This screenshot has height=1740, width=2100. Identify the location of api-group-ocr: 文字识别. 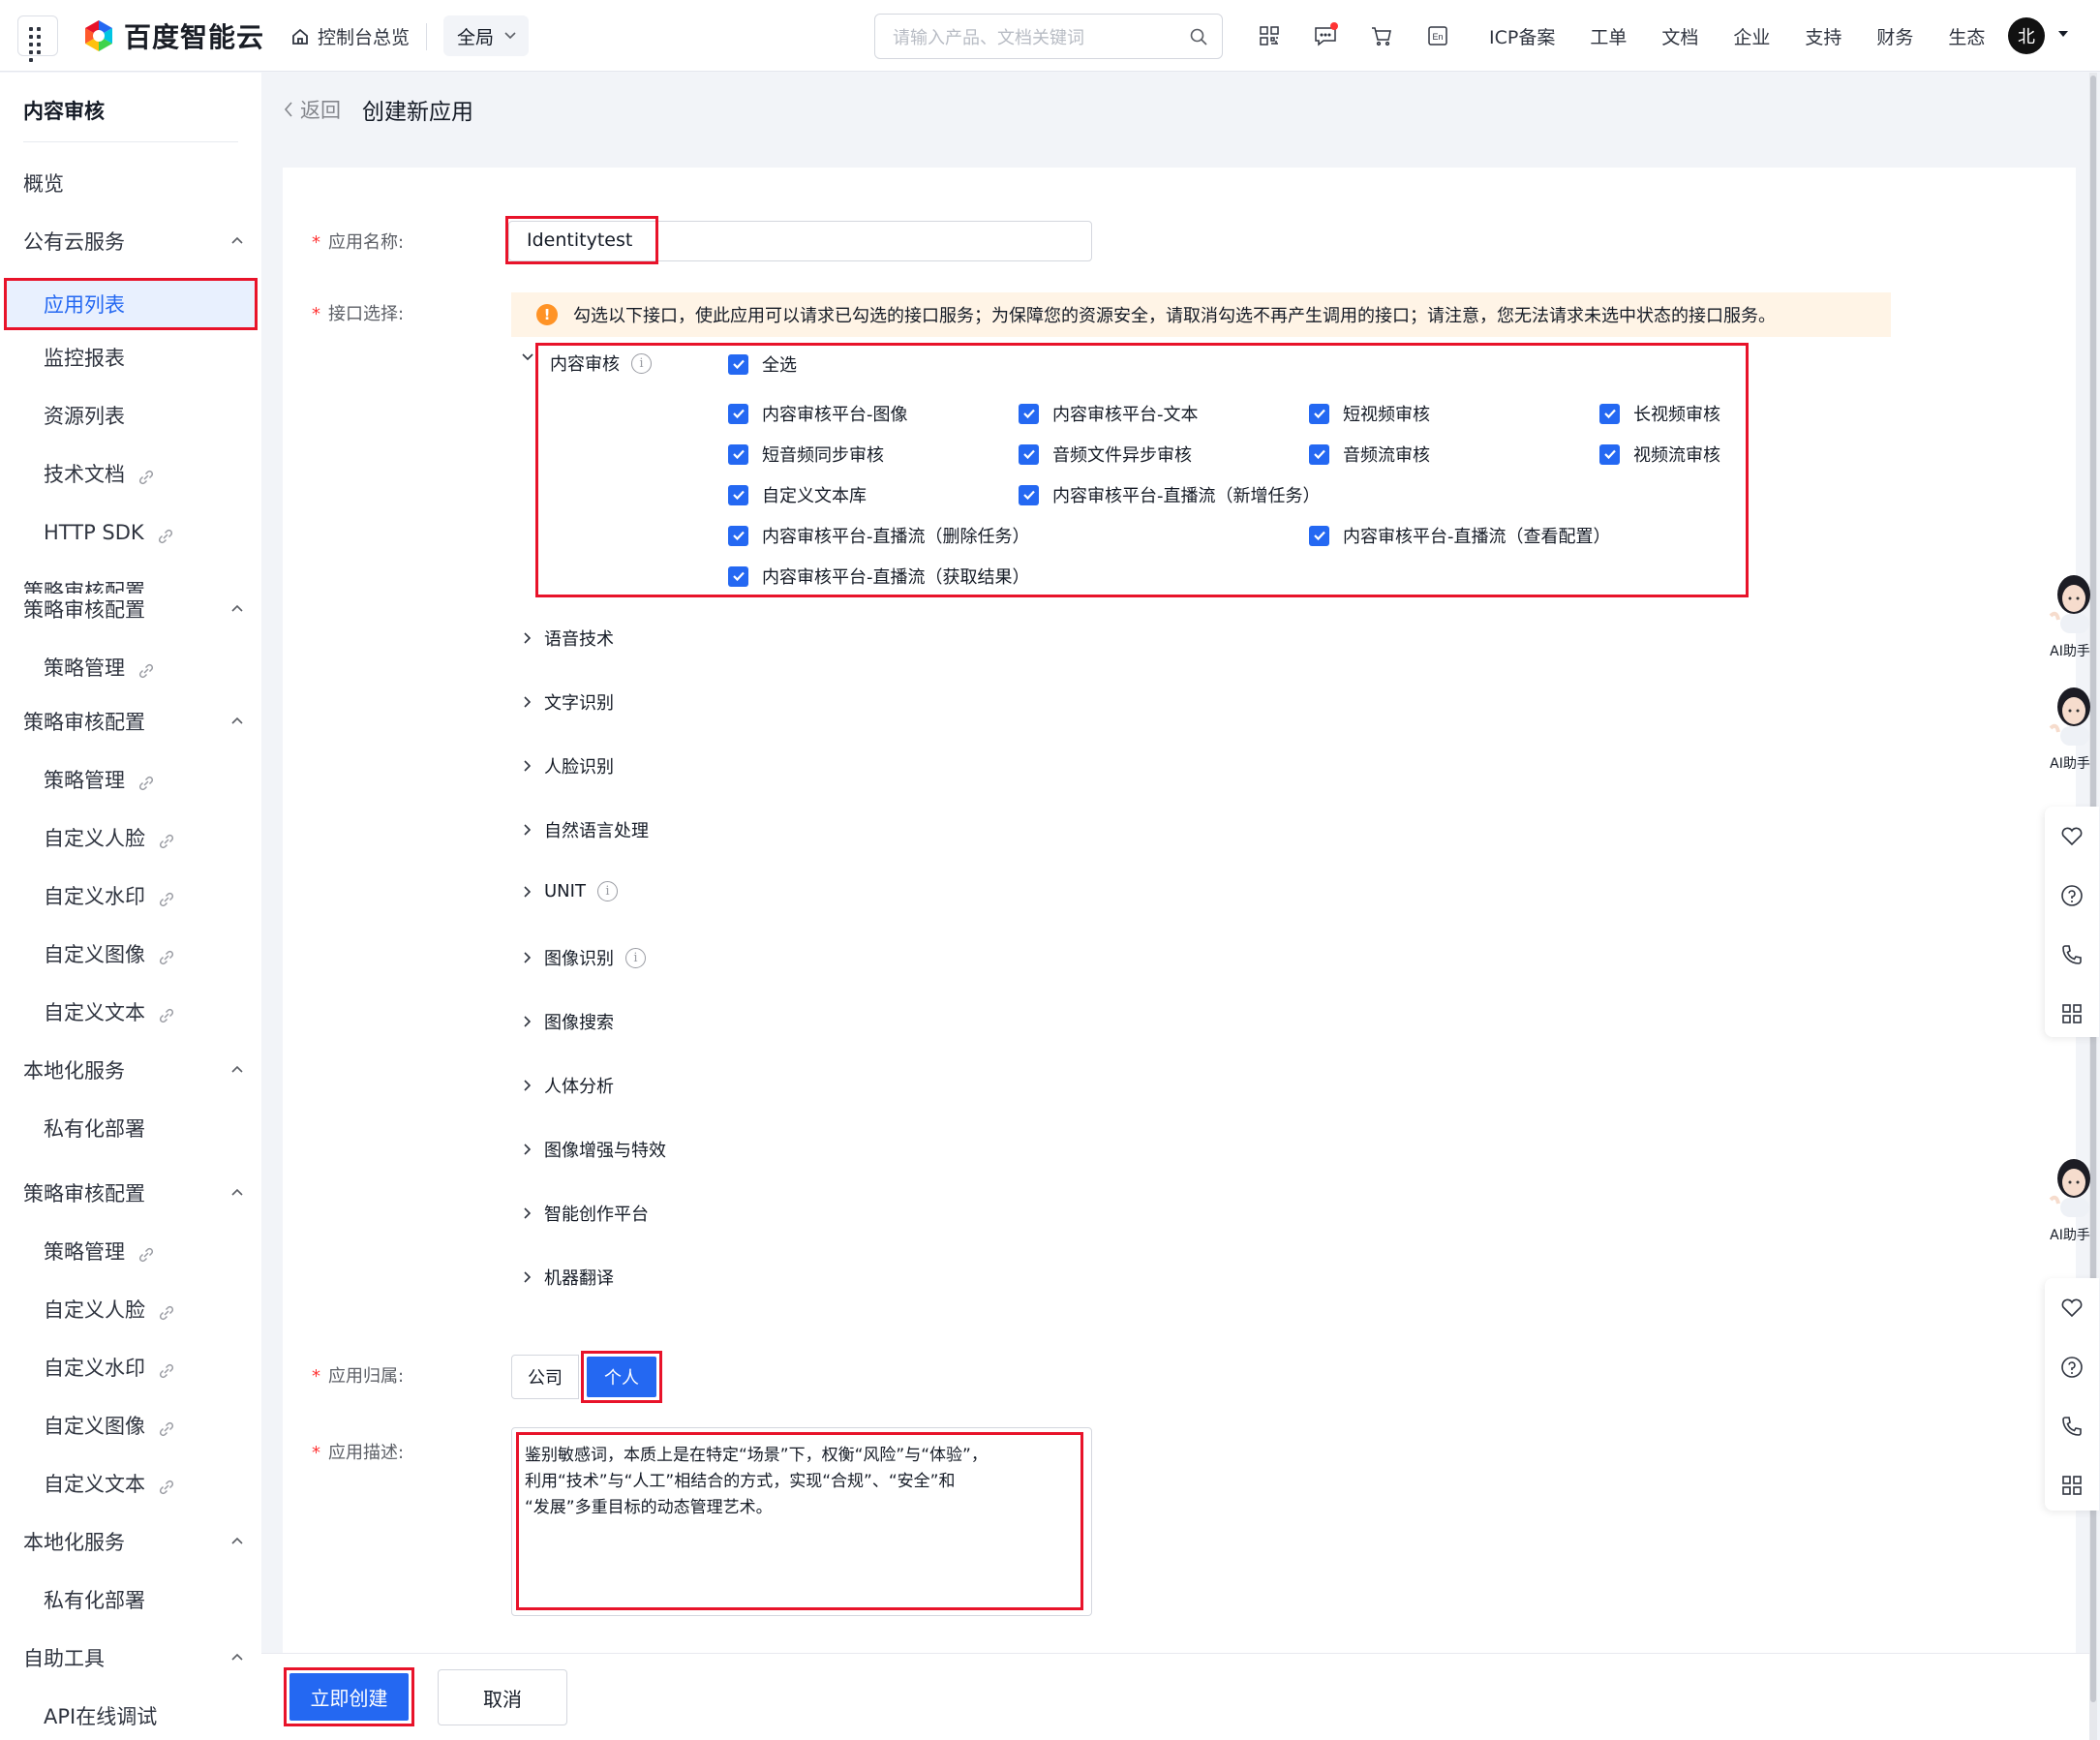
(568, 702).